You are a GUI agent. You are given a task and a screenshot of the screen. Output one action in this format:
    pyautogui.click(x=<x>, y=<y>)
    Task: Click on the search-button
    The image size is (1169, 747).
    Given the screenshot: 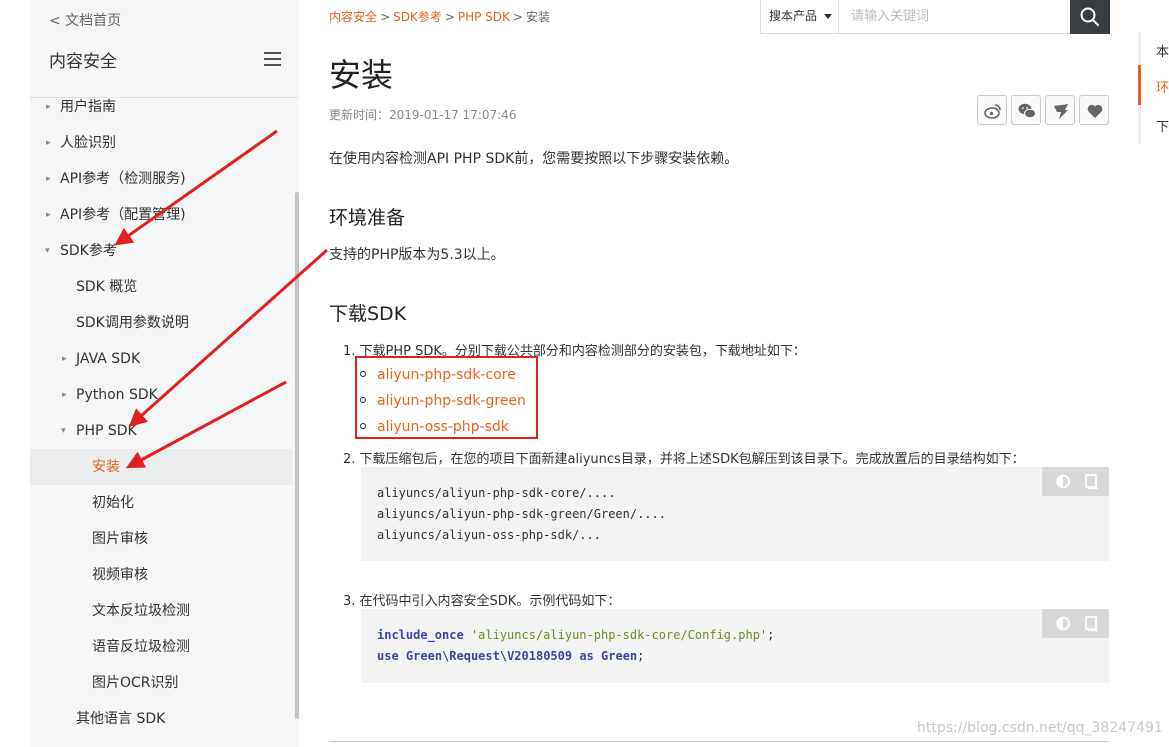 What is the action you would take?
    pyautogui.click(x=1090, y=17)
    